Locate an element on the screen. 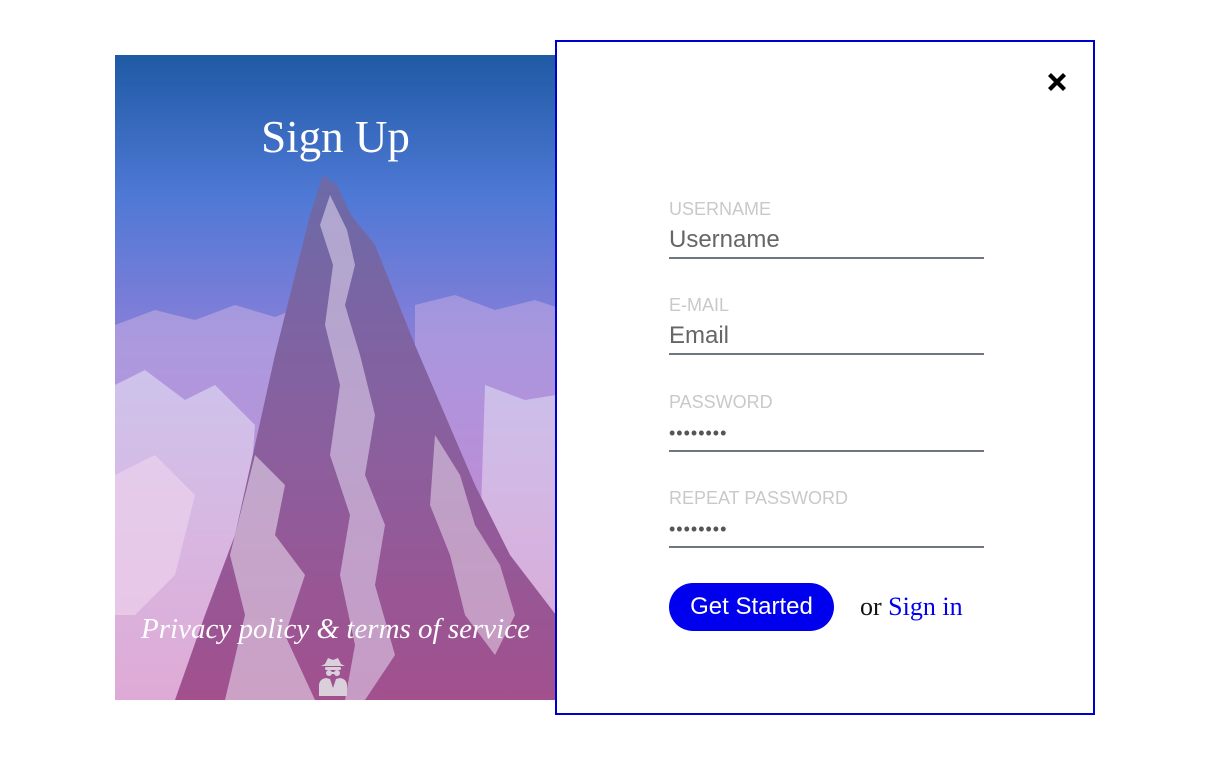 This screenshot has width=1215, height=768. repeat-password-field-group: REPEAT PASSWORD is located at coordinates (826, 518).